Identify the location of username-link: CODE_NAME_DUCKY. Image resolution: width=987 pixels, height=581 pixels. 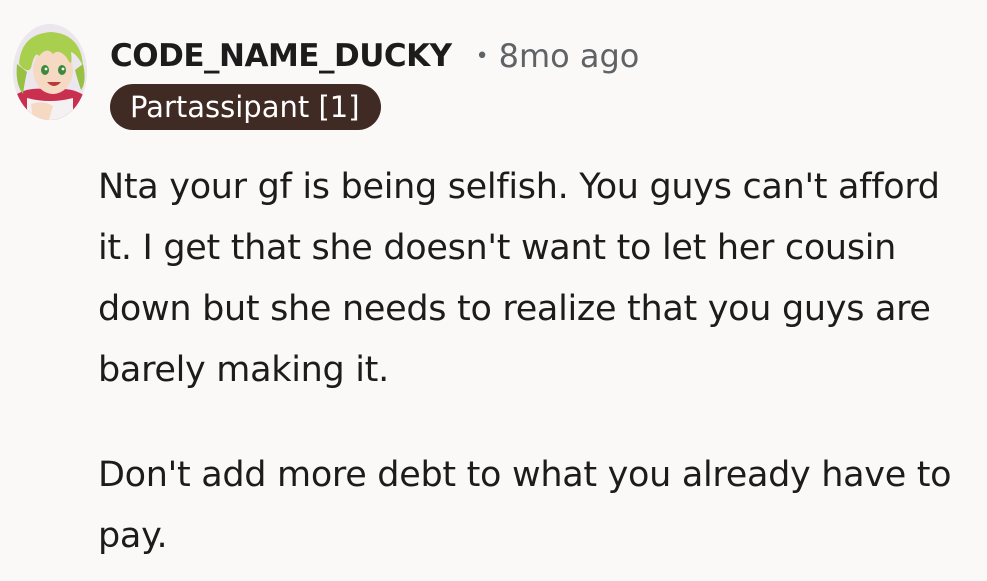
(281, 56).